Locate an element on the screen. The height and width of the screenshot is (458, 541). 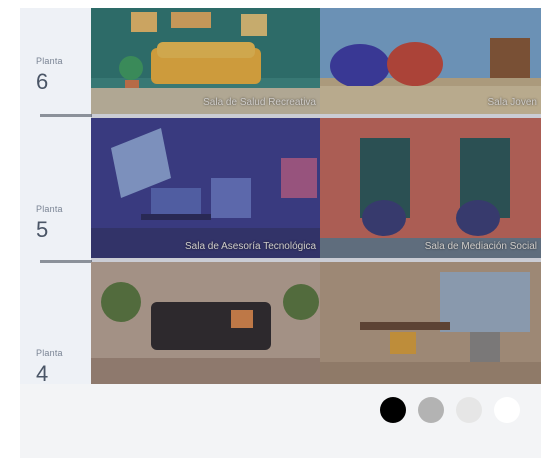
tech-room-illustration is located at coordinates (205, 188).